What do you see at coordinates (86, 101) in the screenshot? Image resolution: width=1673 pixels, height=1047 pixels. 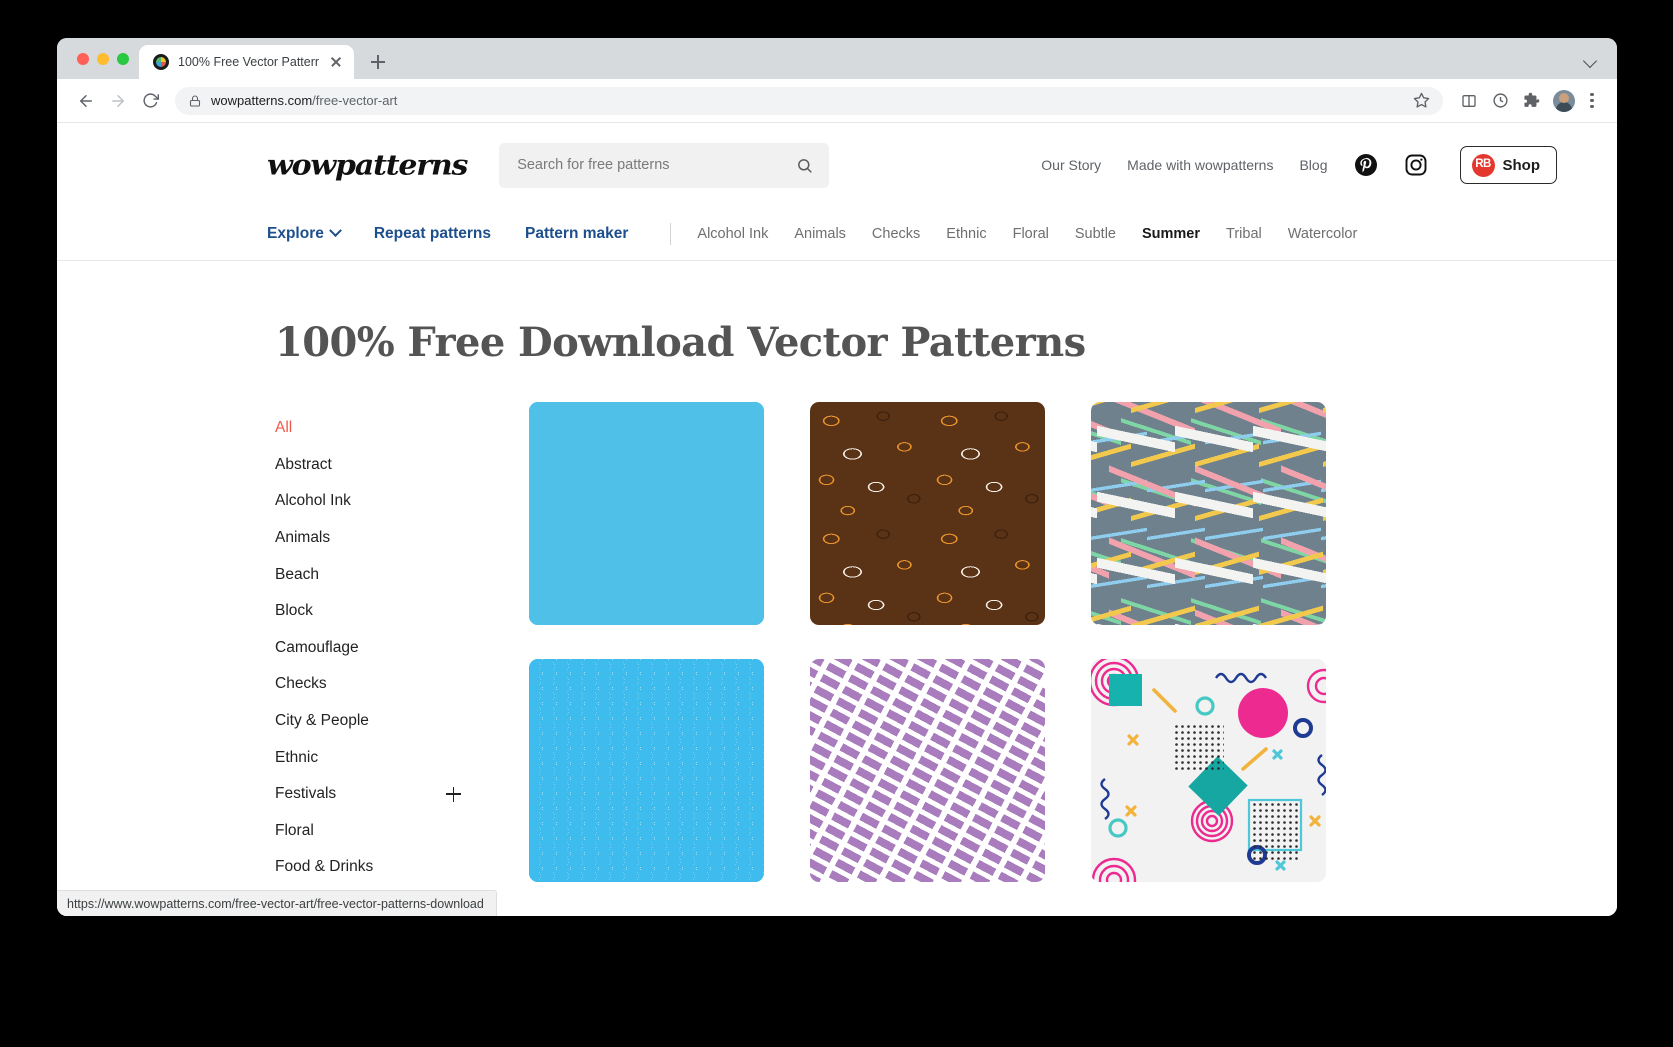 I see `back-button` at bounding box center [86, 101].